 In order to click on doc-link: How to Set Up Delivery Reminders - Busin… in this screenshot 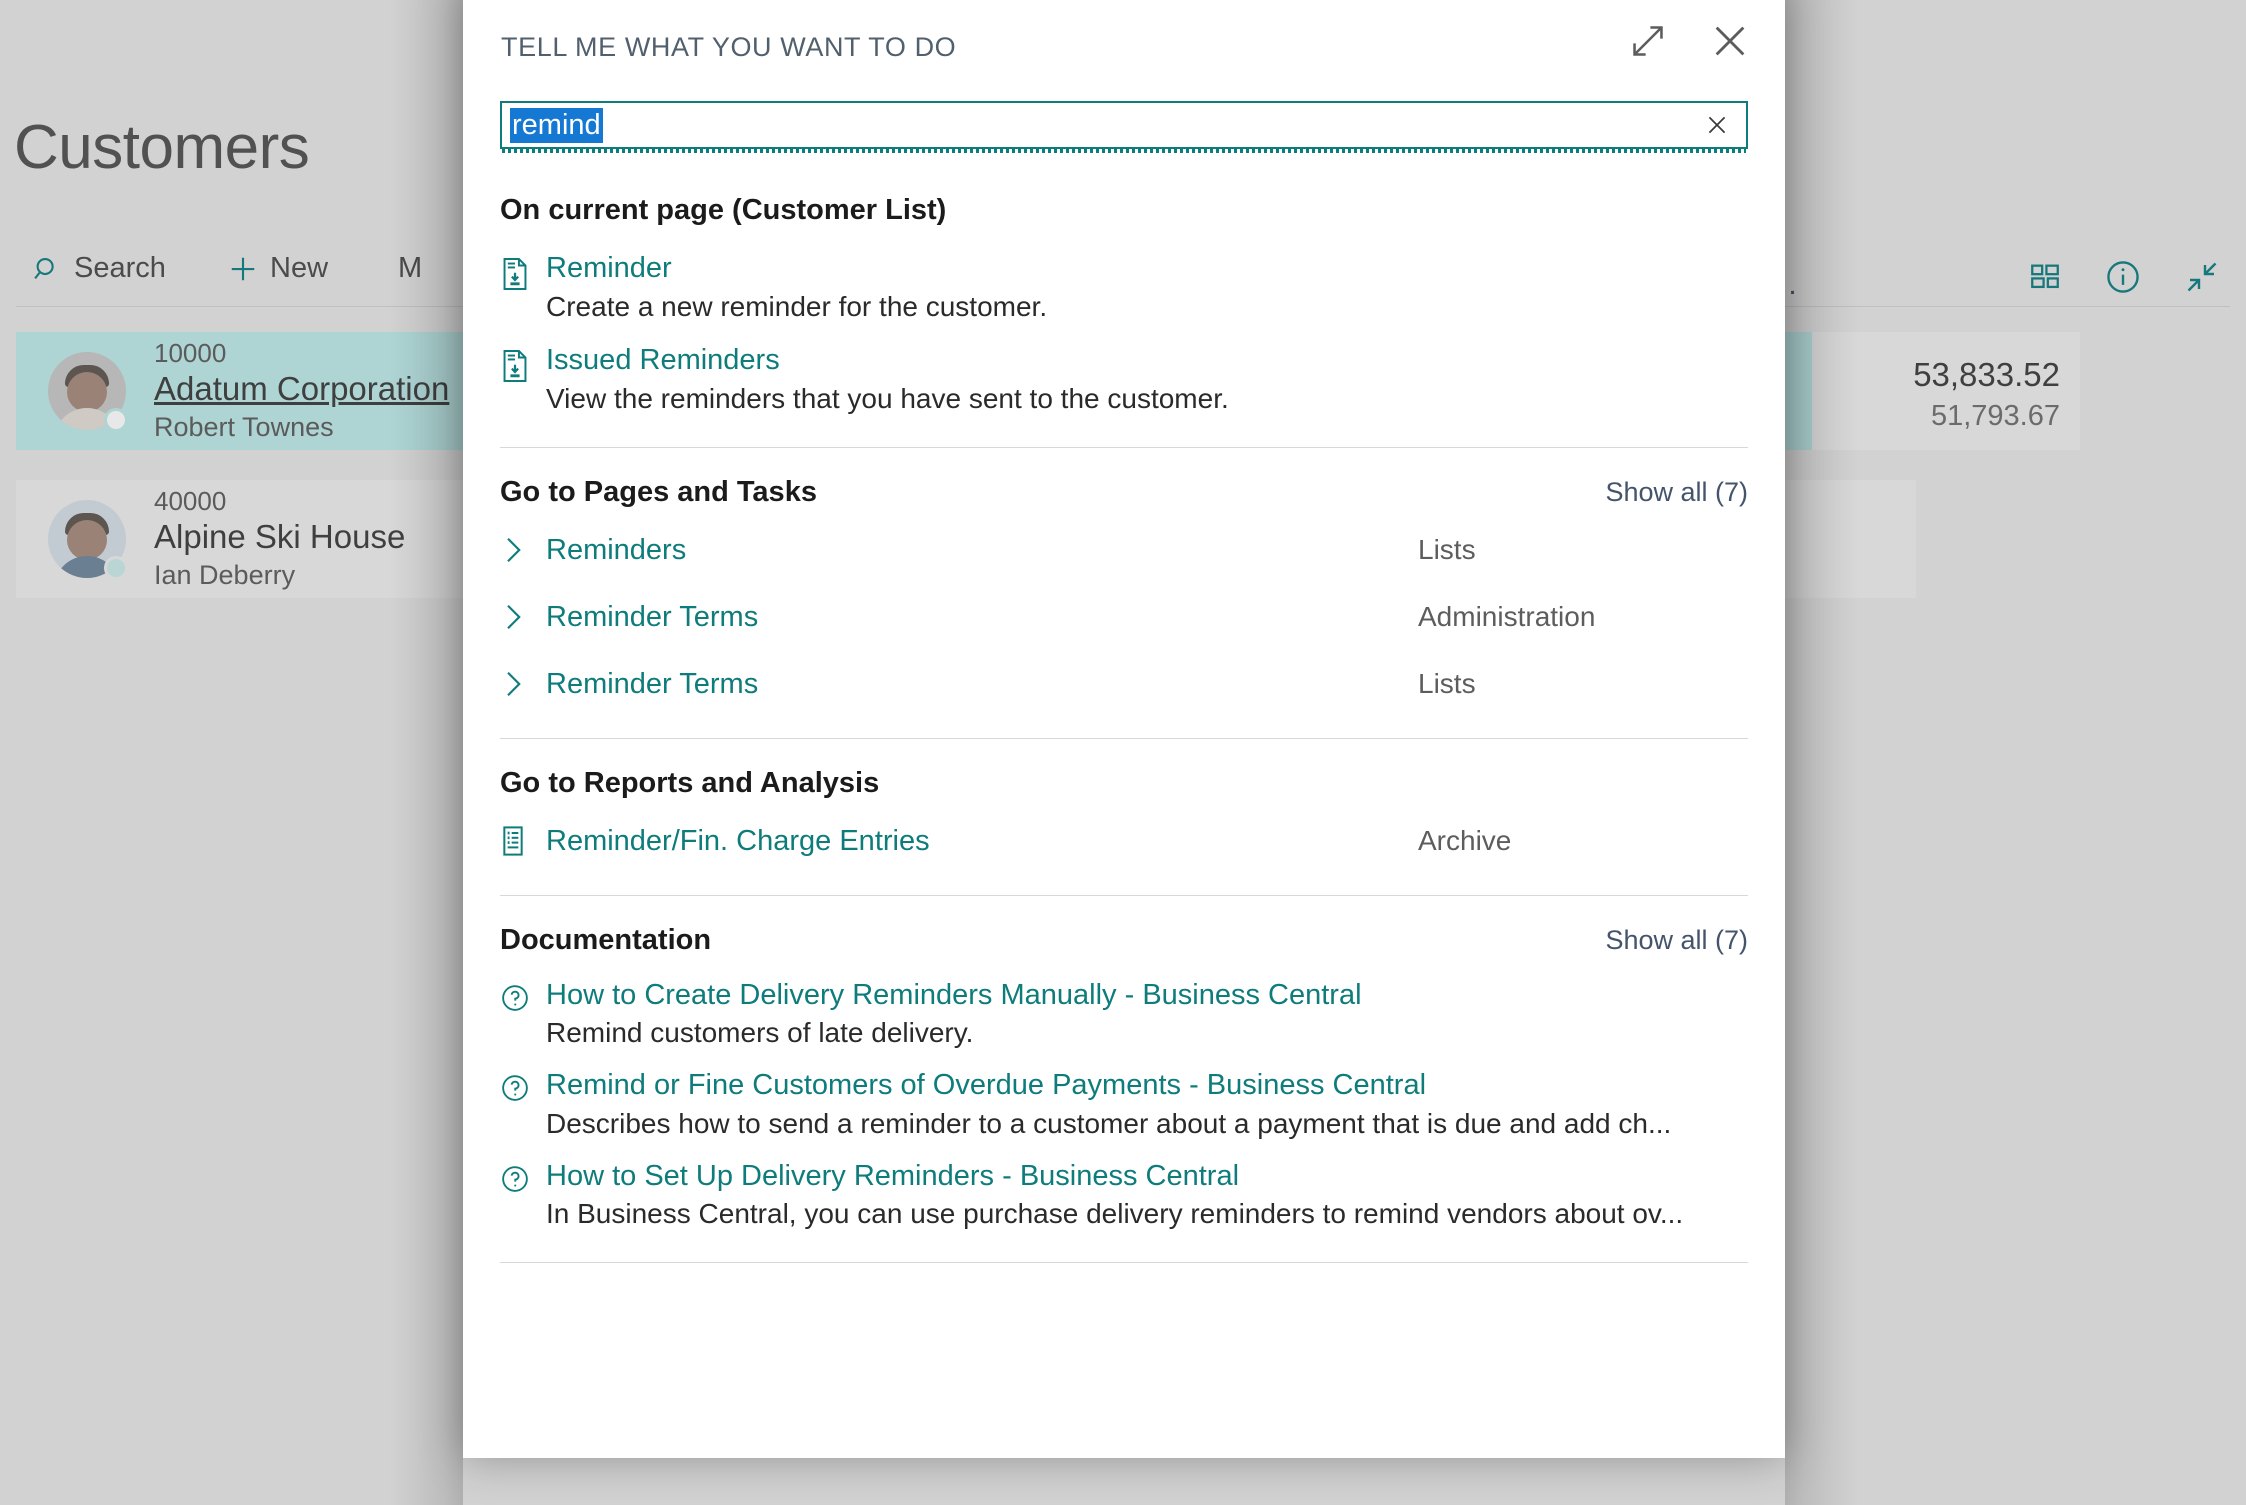, I will do `click(1147, 1176)`.